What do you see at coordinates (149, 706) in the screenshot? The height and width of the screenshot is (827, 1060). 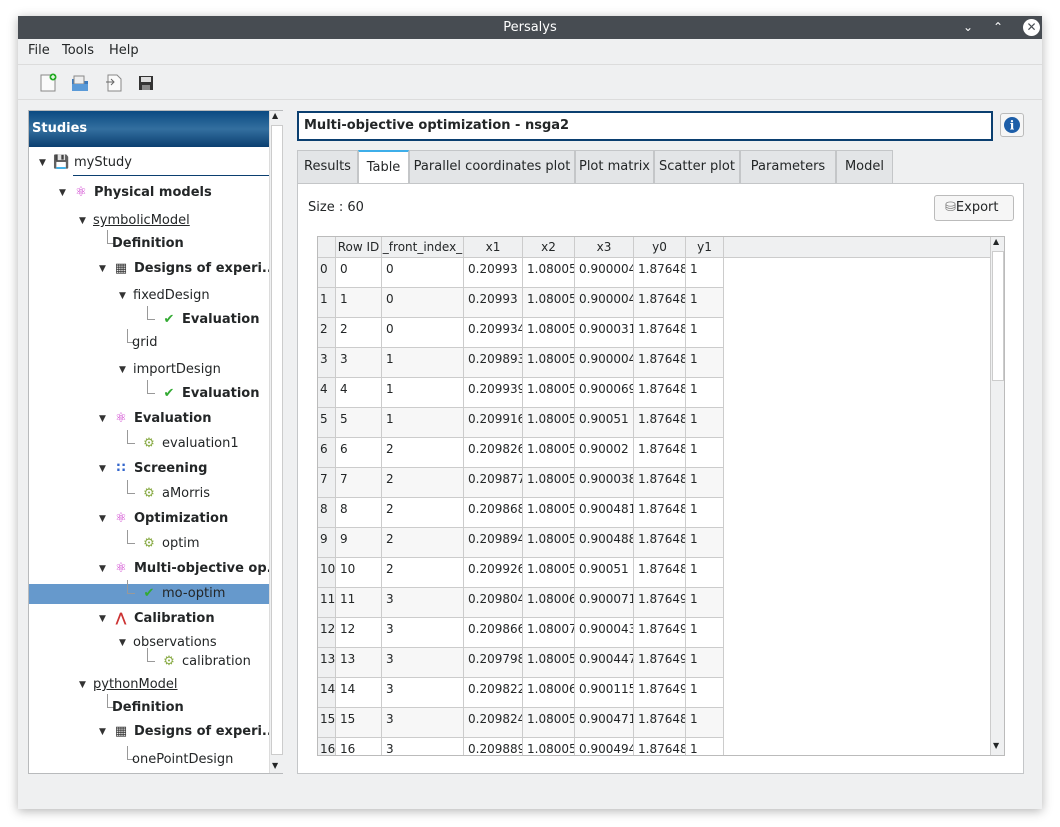 I see `tree-item: Definition` at bounding box center [149, 706].